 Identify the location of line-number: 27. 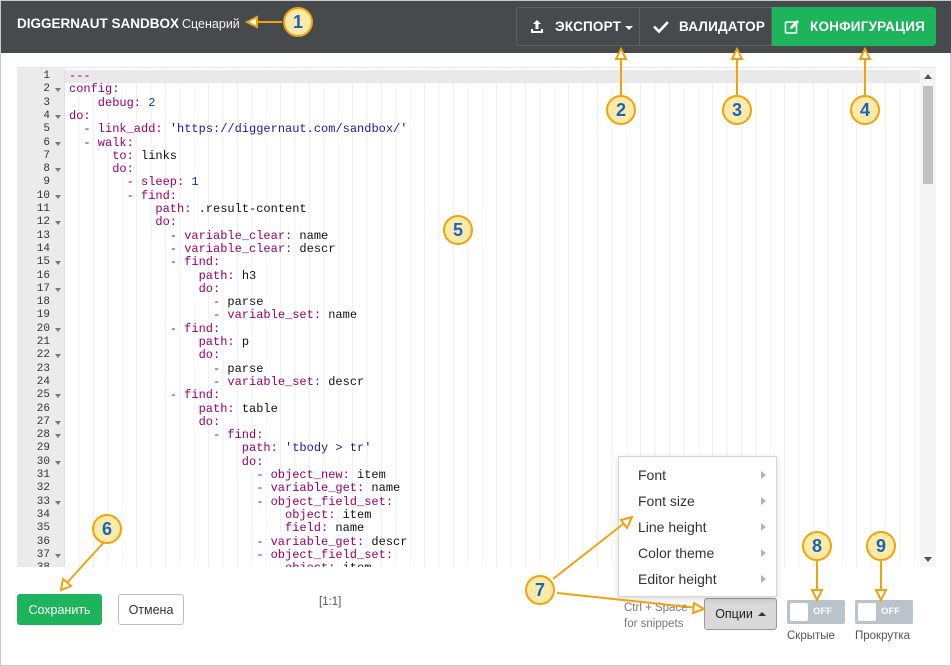
(43, 421).